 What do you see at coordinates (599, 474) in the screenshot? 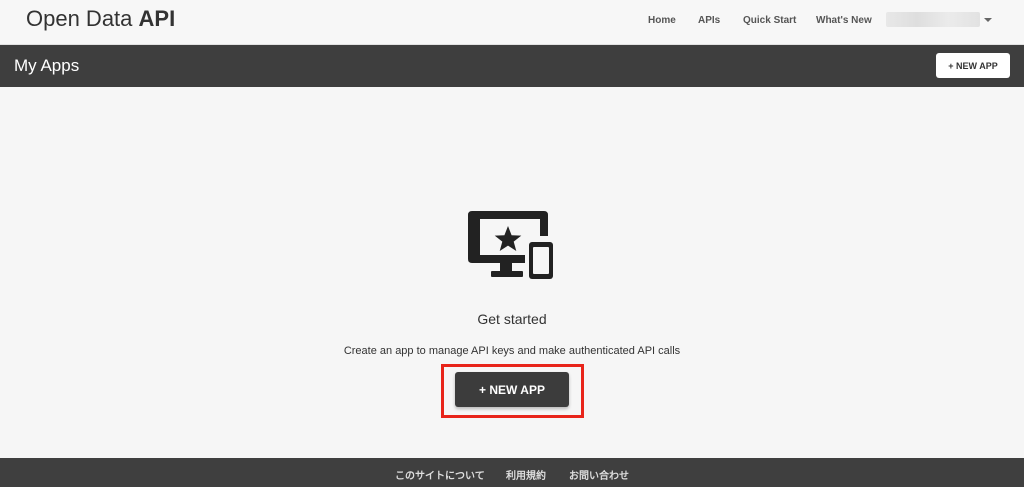
I see `footer-link-contact: お問い合わせ` at bounding box center [599, 474].